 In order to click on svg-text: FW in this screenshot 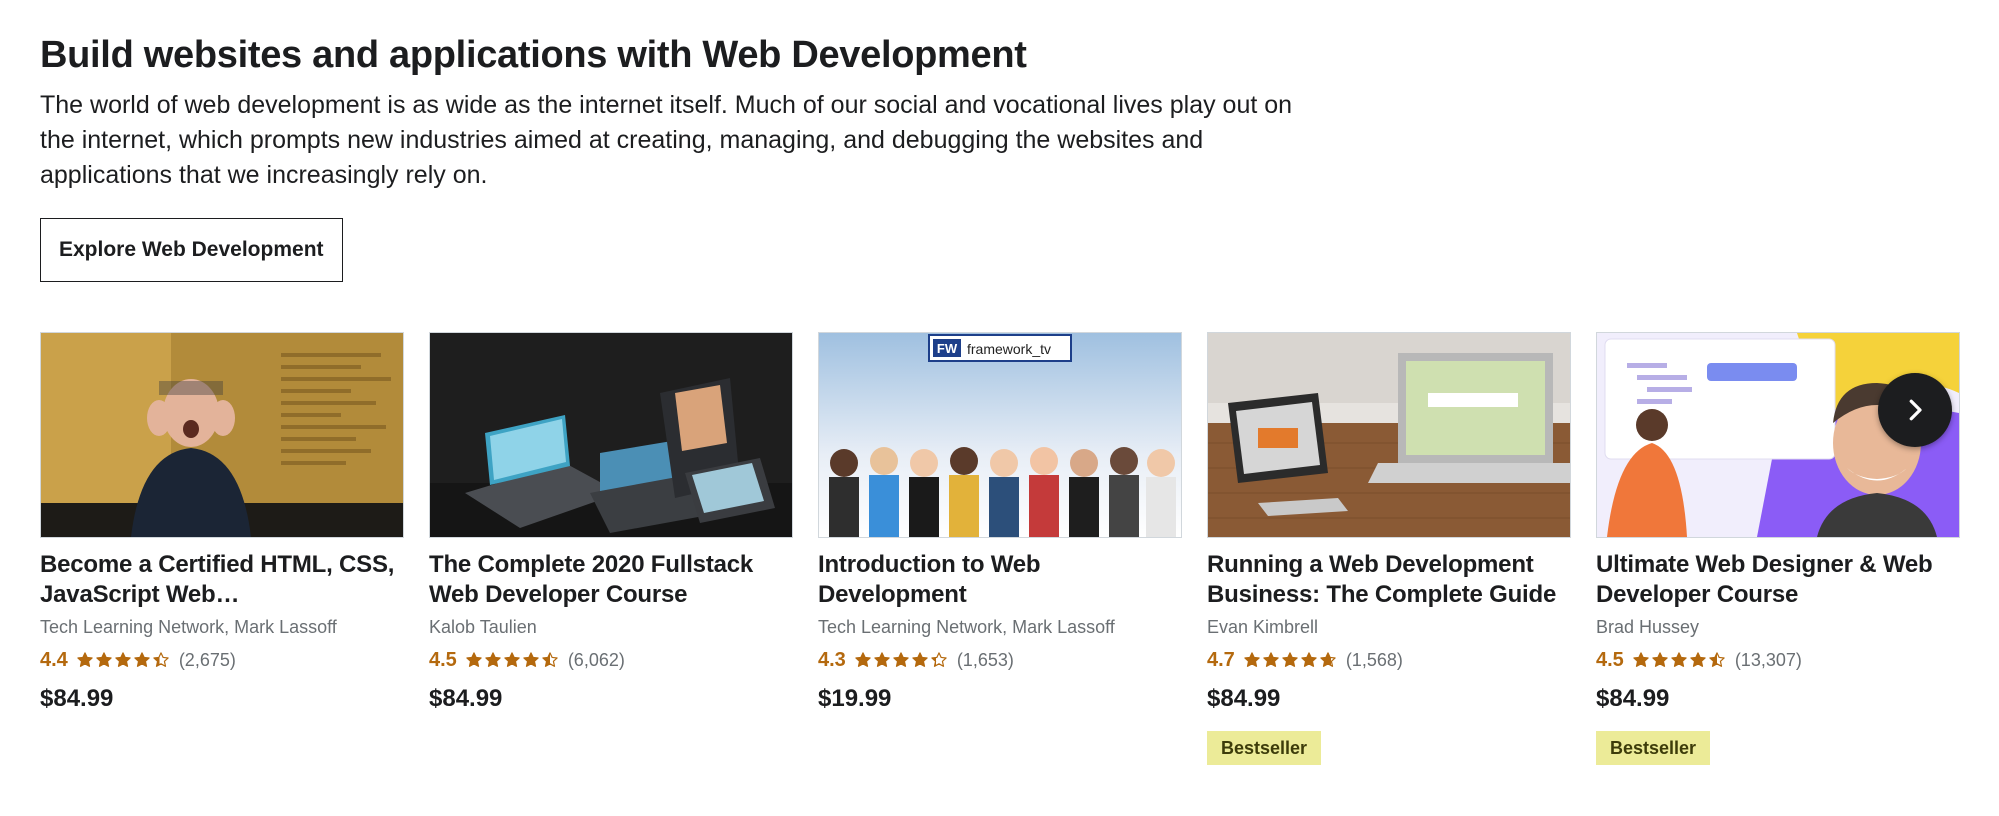, I will do `click(947, 348)`.